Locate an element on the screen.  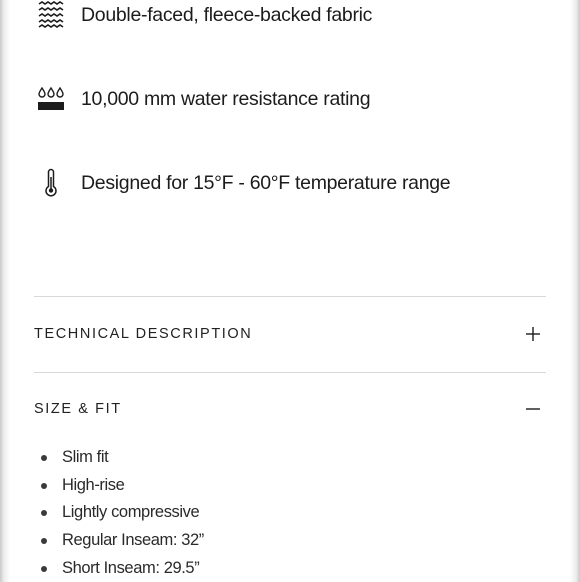
list-item: Short Inseam: 29.5” is located at coordinates (119, 568).